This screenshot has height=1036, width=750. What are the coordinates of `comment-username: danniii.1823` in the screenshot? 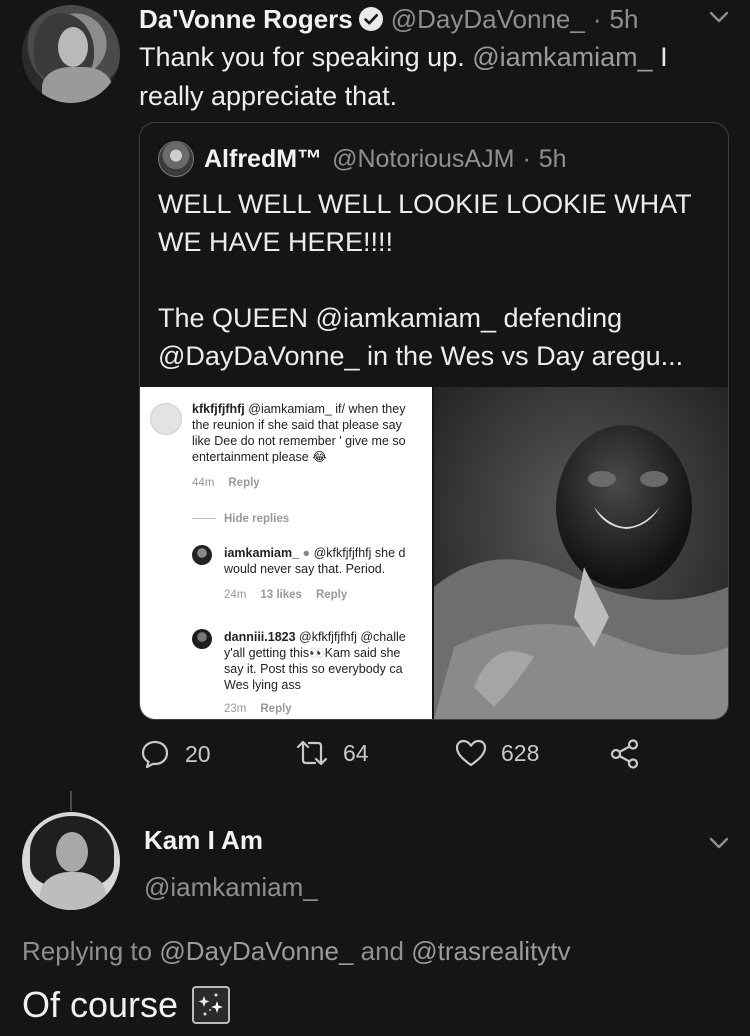 It's located at (260, 637).